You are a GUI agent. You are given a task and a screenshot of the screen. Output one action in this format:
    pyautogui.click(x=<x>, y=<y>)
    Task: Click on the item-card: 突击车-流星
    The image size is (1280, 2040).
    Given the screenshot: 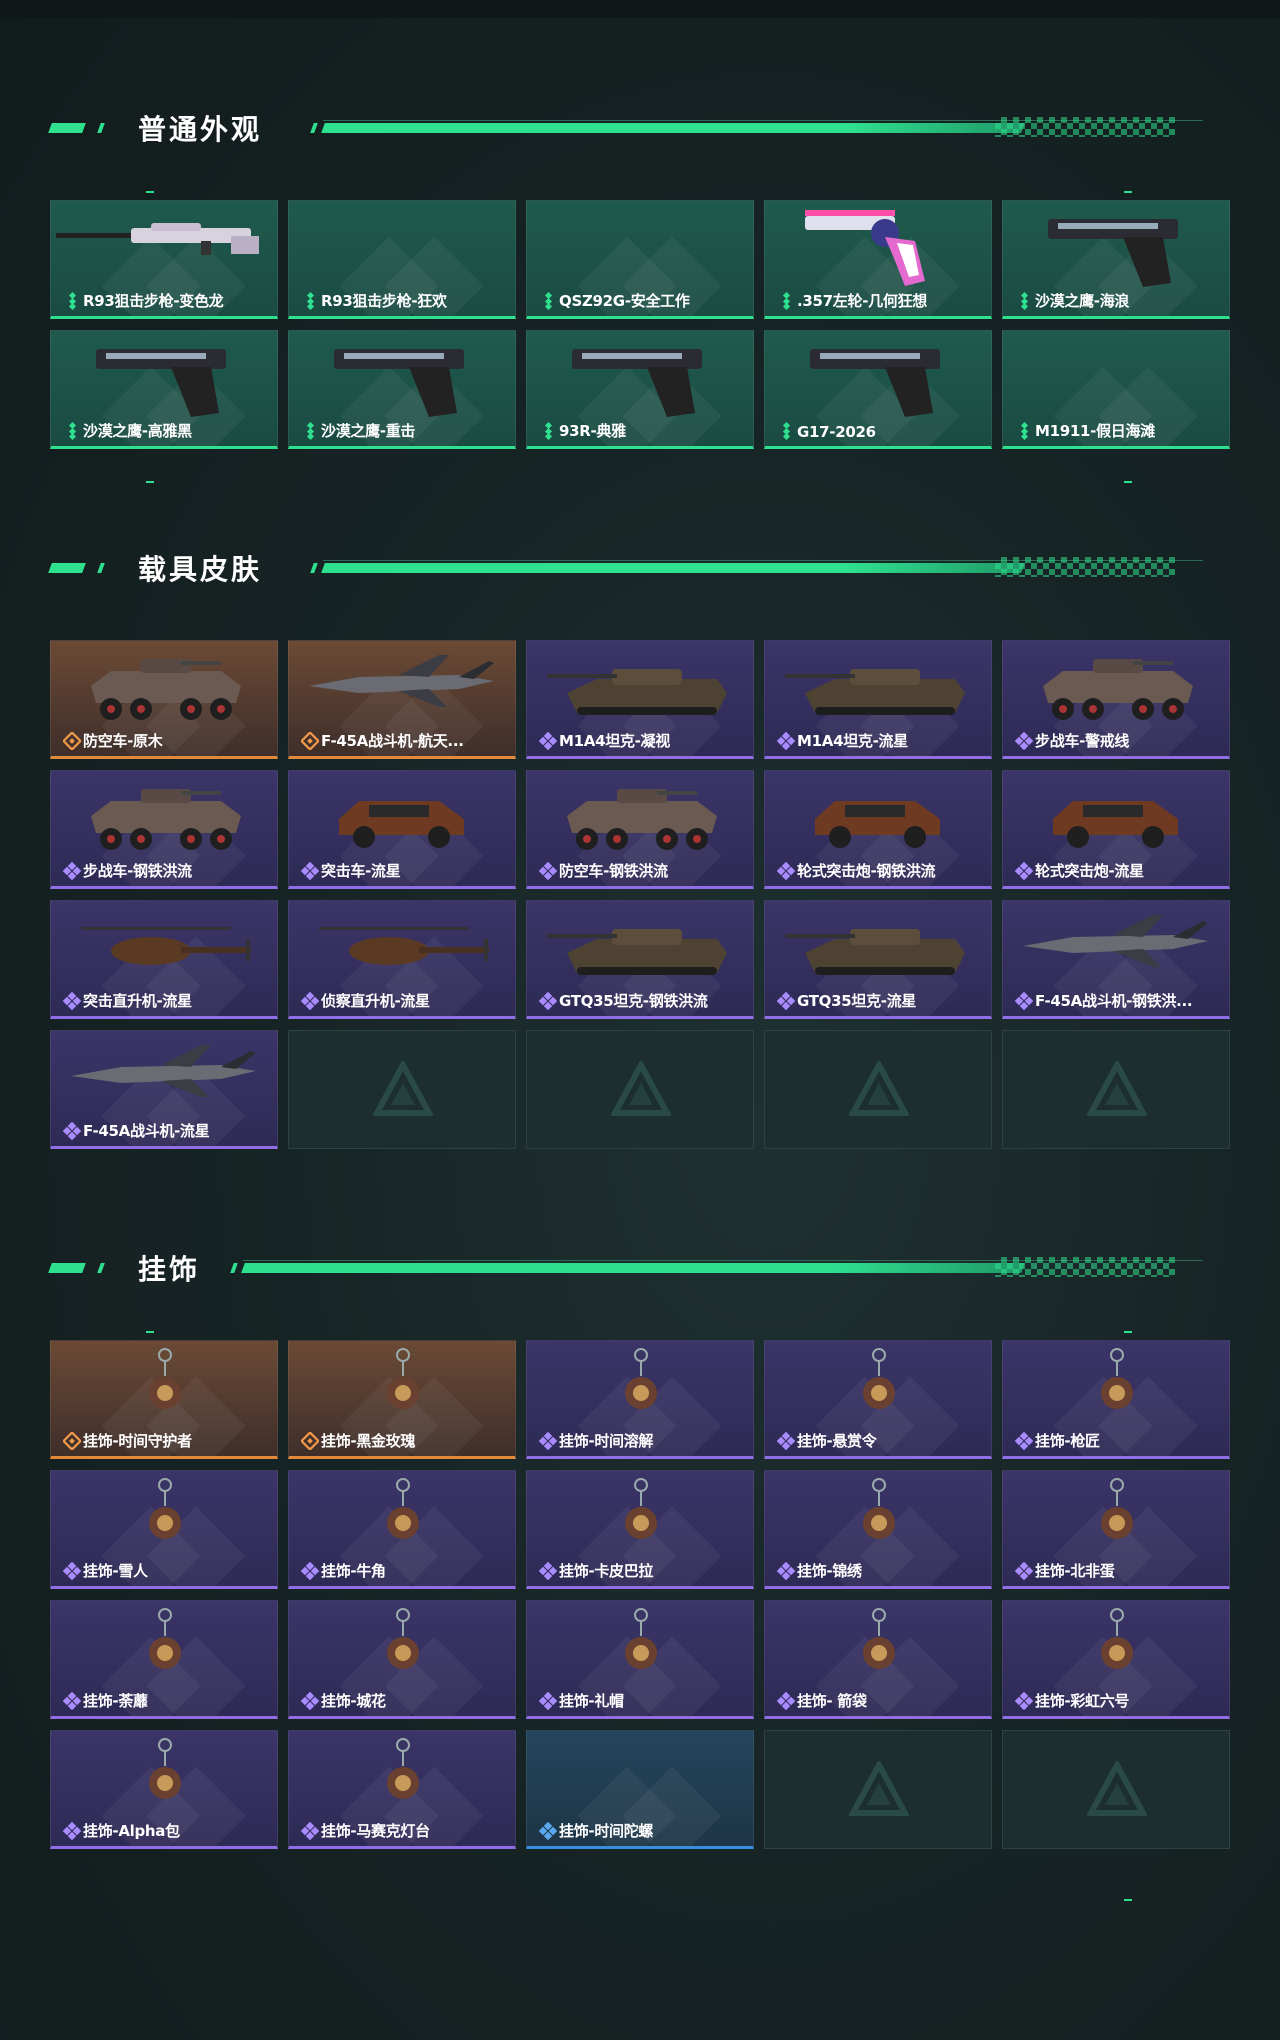 What is the action you would take?
    pyautogui.click(x=402, y=829)
    